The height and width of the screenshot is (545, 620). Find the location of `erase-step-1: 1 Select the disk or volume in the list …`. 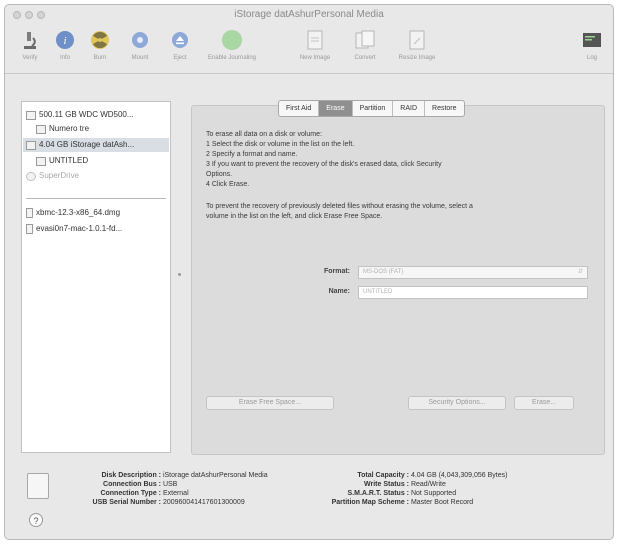

erase-step-1: 1 Select the disk or volume in the list … is located at coordinates (280, 144).